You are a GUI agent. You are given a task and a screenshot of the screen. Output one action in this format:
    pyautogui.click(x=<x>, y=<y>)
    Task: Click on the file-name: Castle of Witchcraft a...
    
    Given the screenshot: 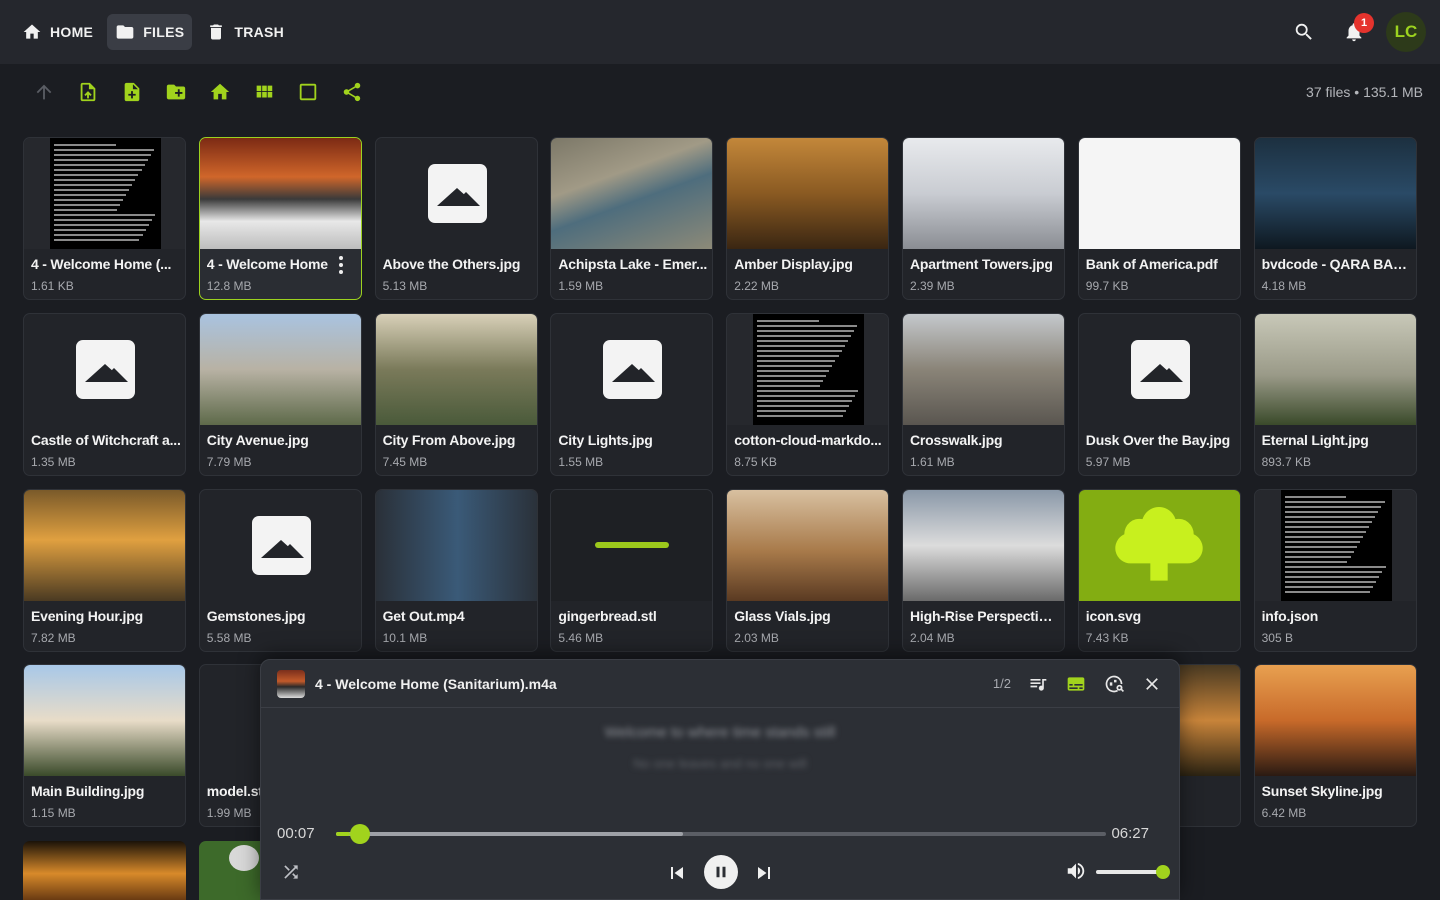 What is the action you would take?
    pyautogui.click(x=106, y=439)
    